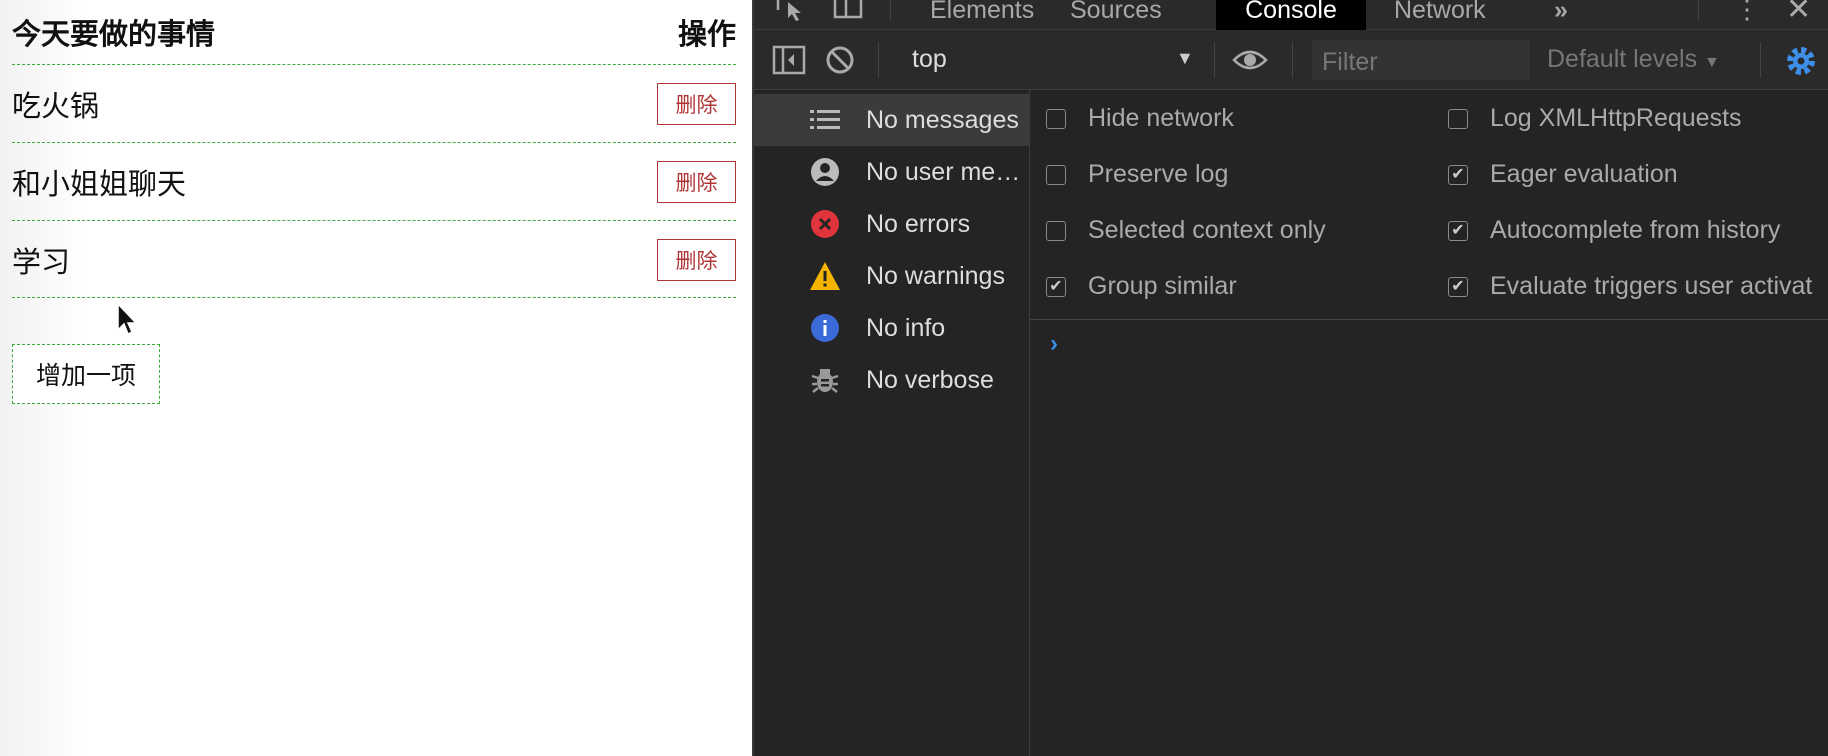  I want to click on setting-hide-network: Hide network, so click(1140, 118).